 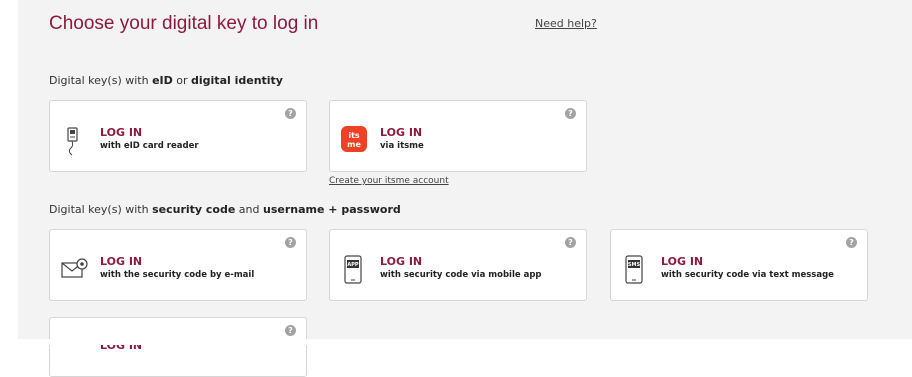 What do you see at coordinates (389, 181) in the screenshot?
I see `create-itsme-account-link: Create your itsme account` at bounding box center [389, 181].